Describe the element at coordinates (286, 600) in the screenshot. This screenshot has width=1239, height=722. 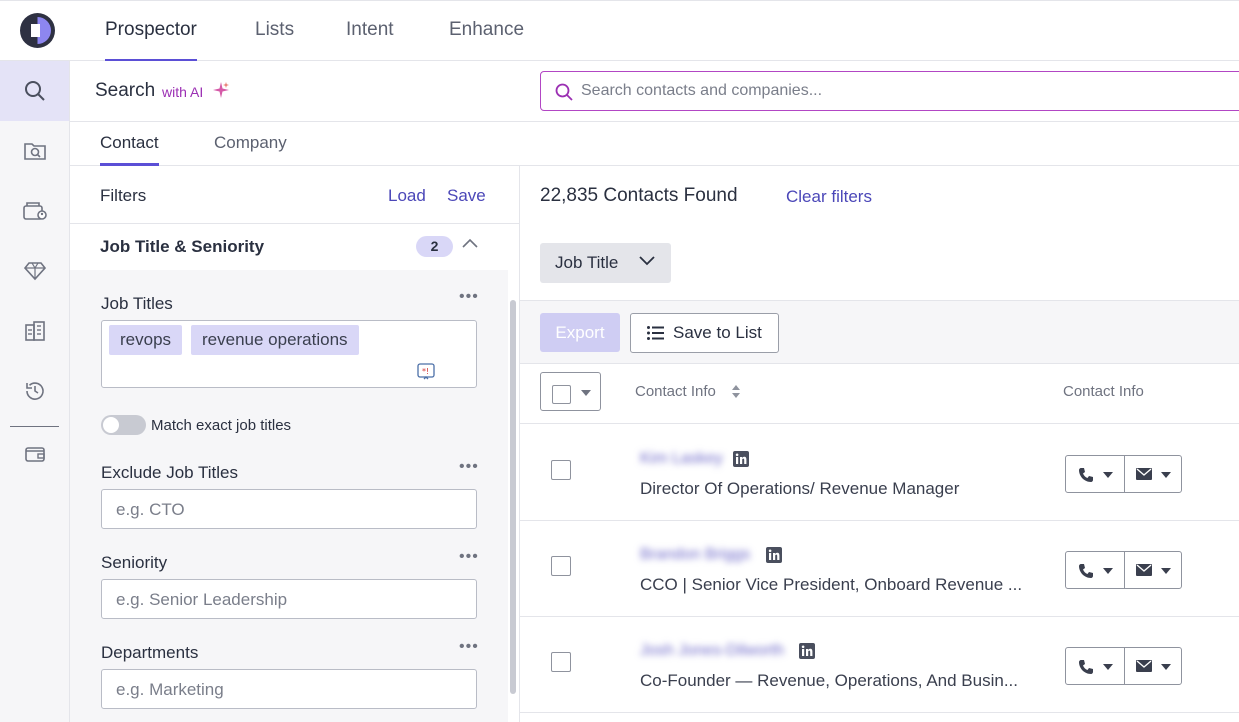
I see `seniority-input` at that location.